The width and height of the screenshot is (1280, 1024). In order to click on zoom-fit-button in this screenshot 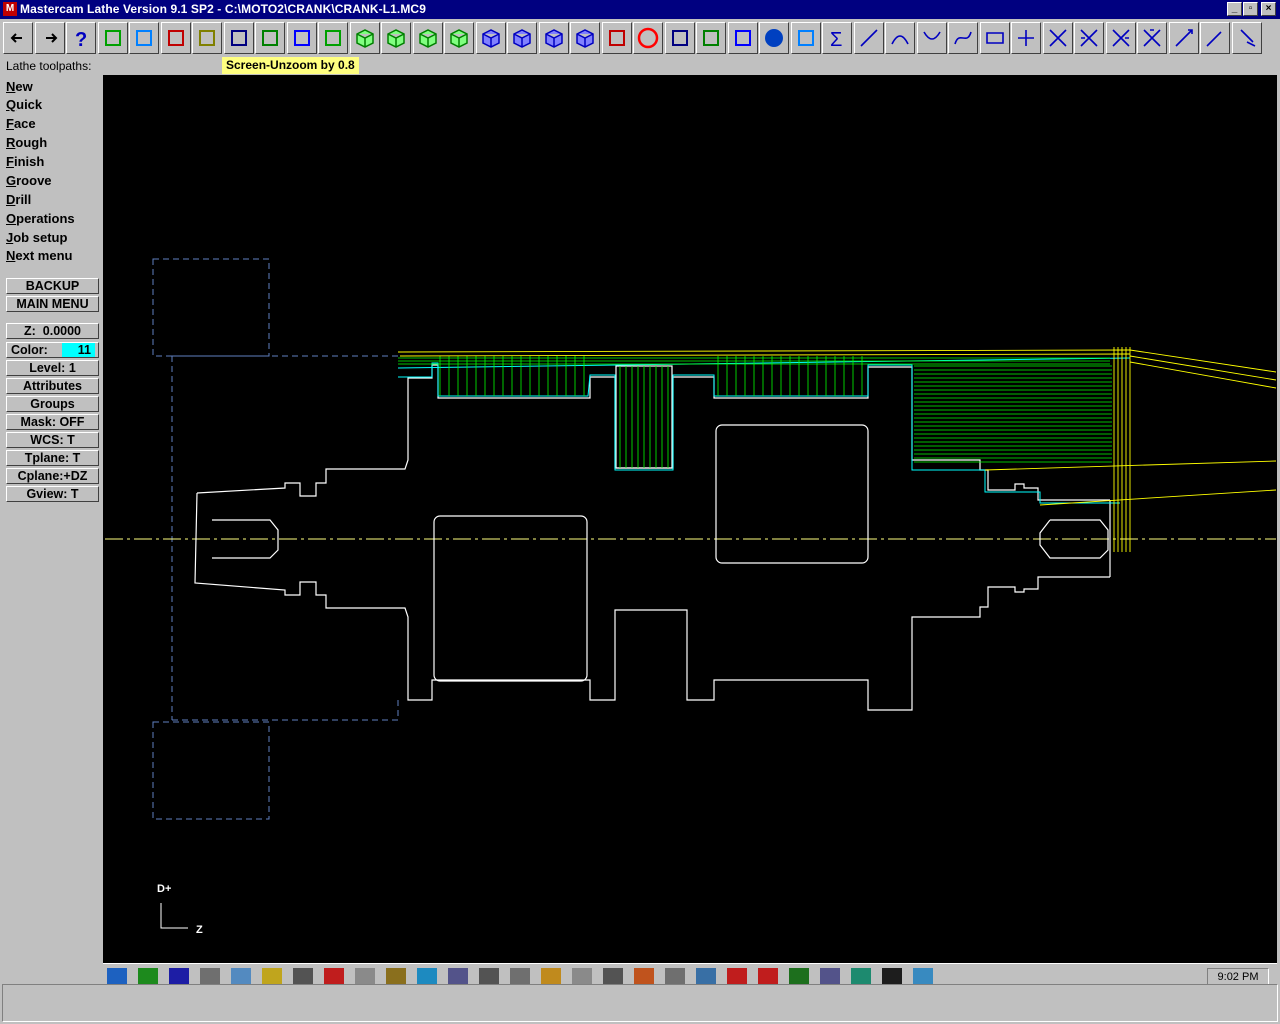, I will do `click(238, 38)`.